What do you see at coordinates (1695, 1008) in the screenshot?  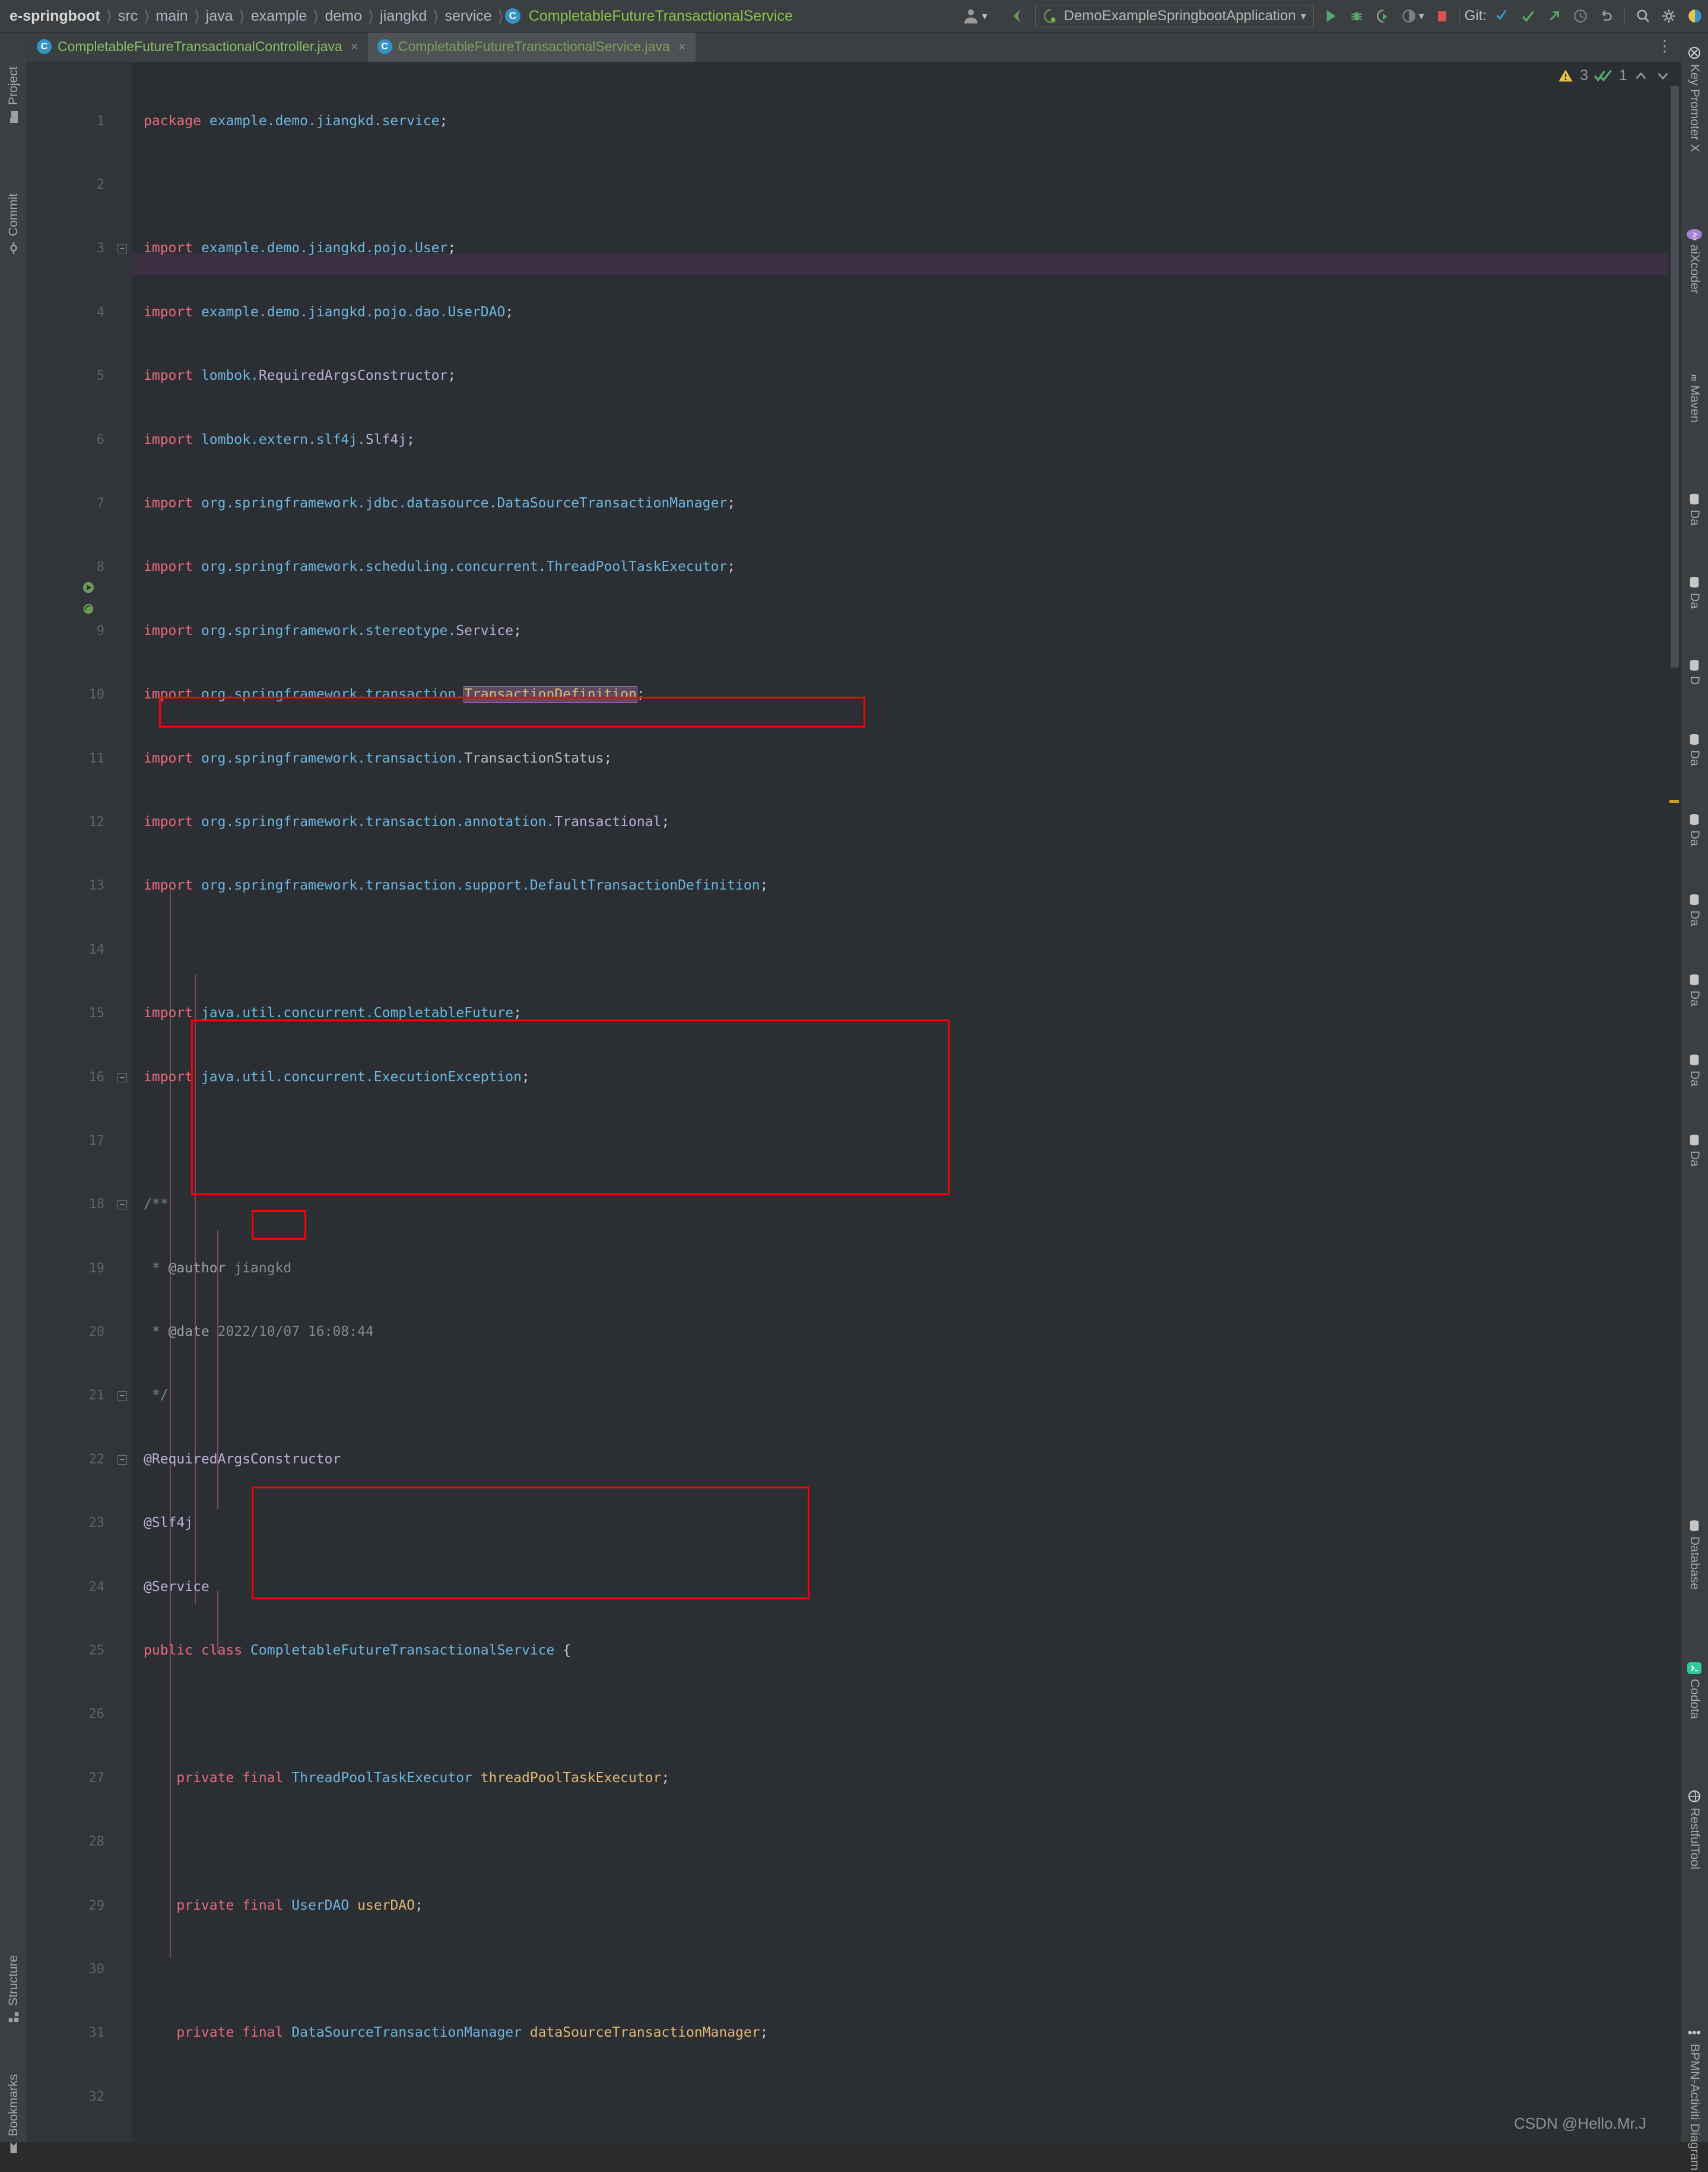 I see `sidebar-item-database-7: Da` at bounding box center [1695, 1008].